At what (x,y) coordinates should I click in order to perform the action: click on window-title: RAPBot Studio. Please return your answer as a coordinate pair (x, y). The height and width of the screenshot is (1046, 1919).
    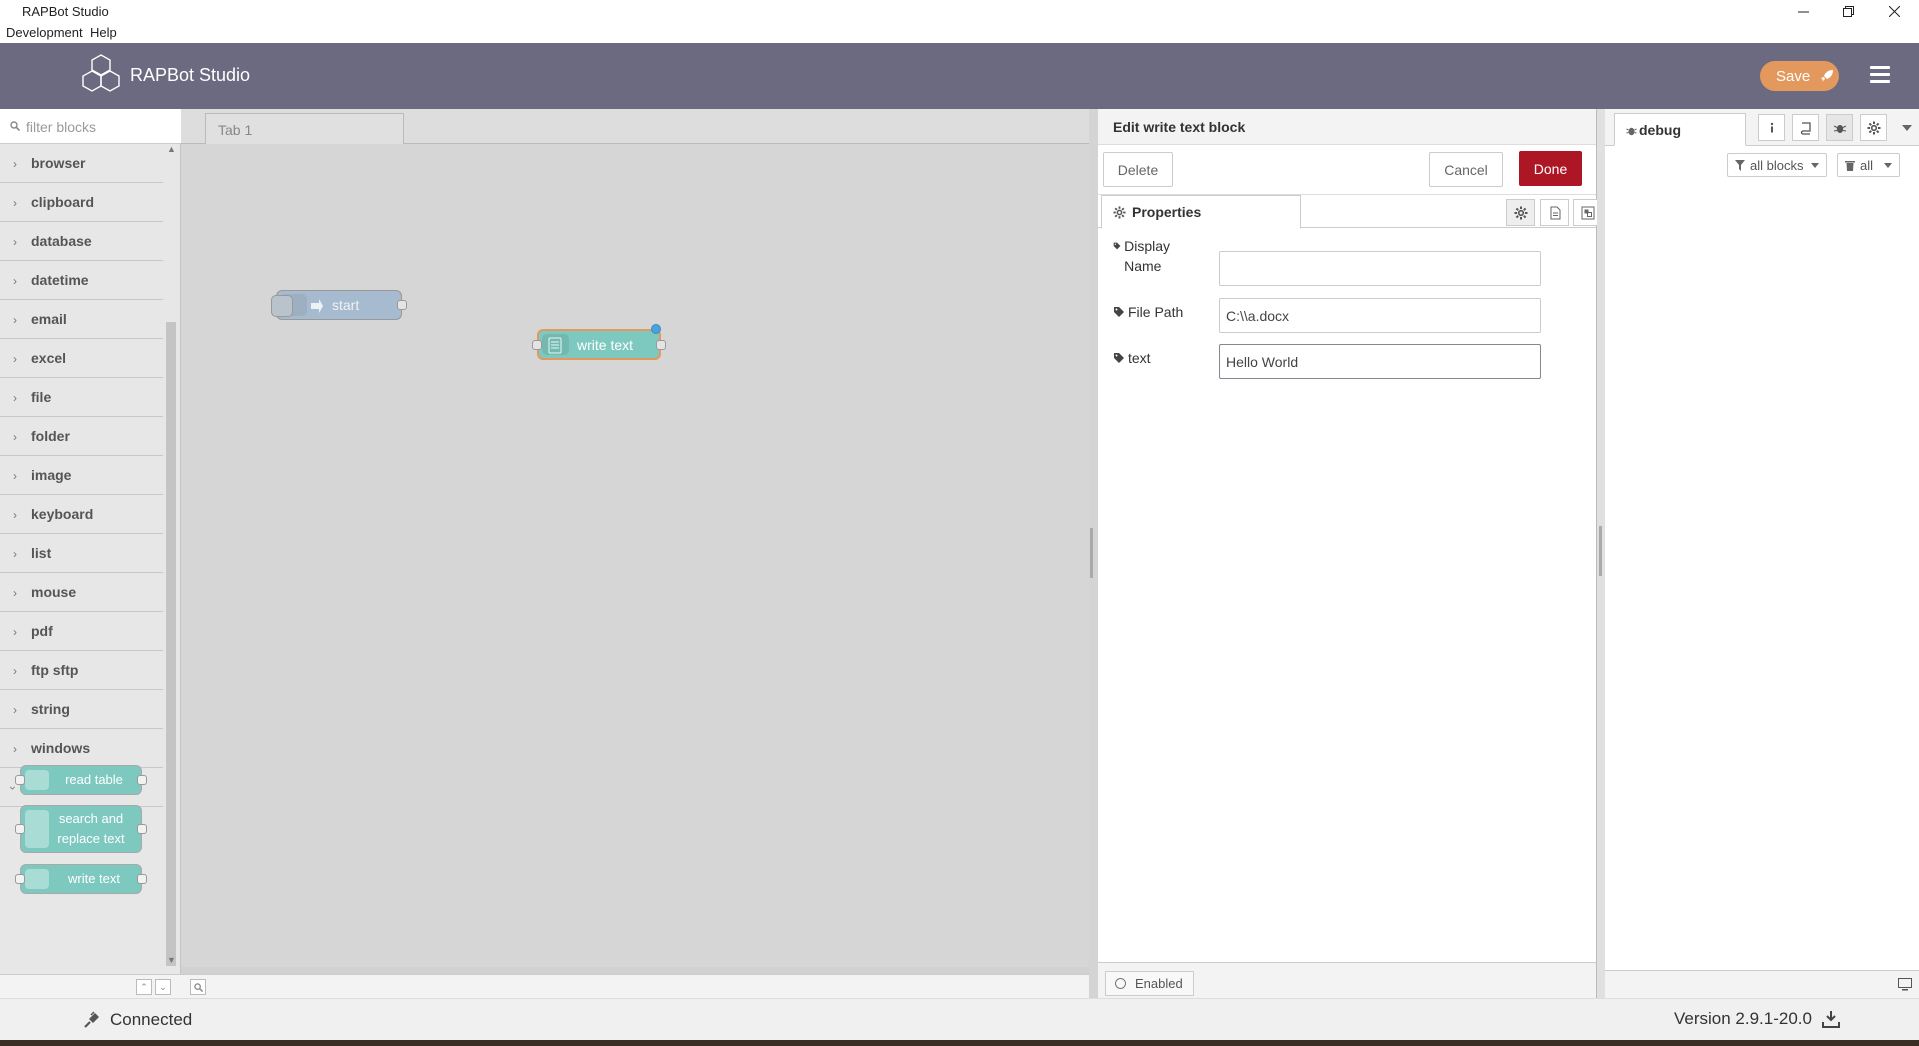
    Looking at the image, I should click on (65, 11).